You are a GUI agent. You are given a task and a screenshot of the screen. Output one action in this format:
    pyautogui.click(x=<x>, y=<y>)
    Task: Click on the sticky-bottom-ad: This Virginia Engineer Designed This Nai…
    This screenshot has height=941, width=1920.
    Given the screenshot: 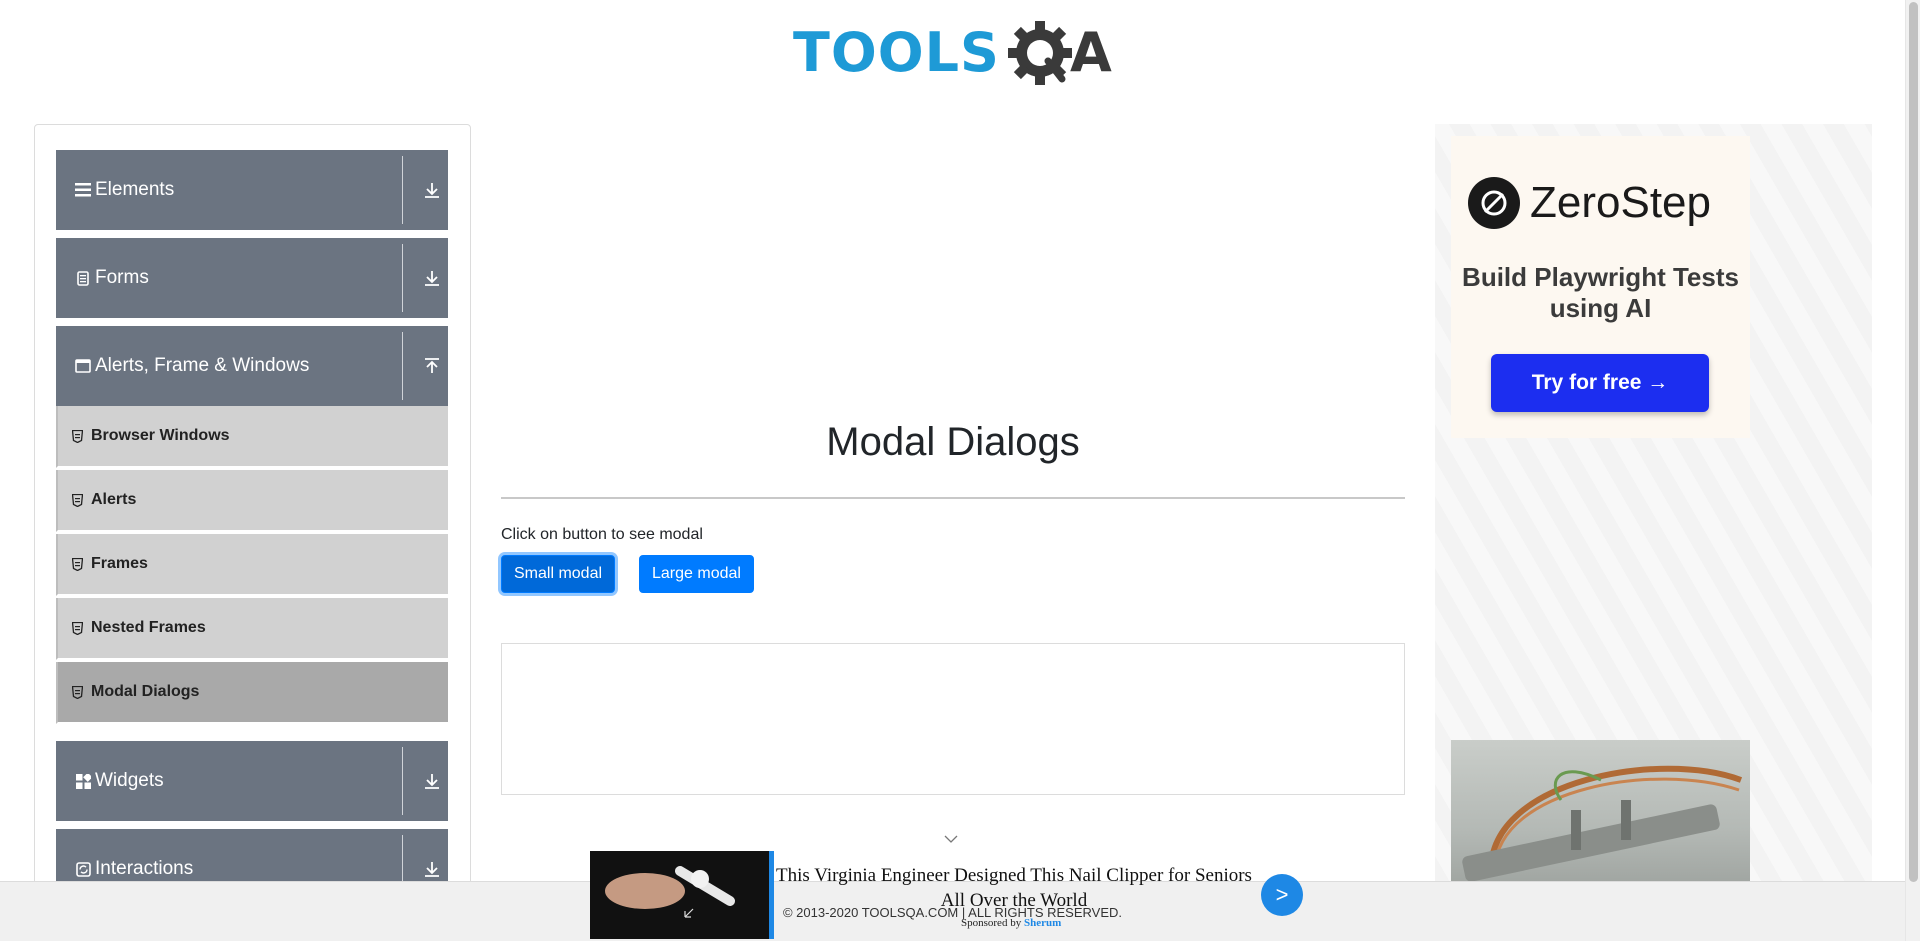 What is the action you would take?
    pyautogui.click(x=947, y=896)
    